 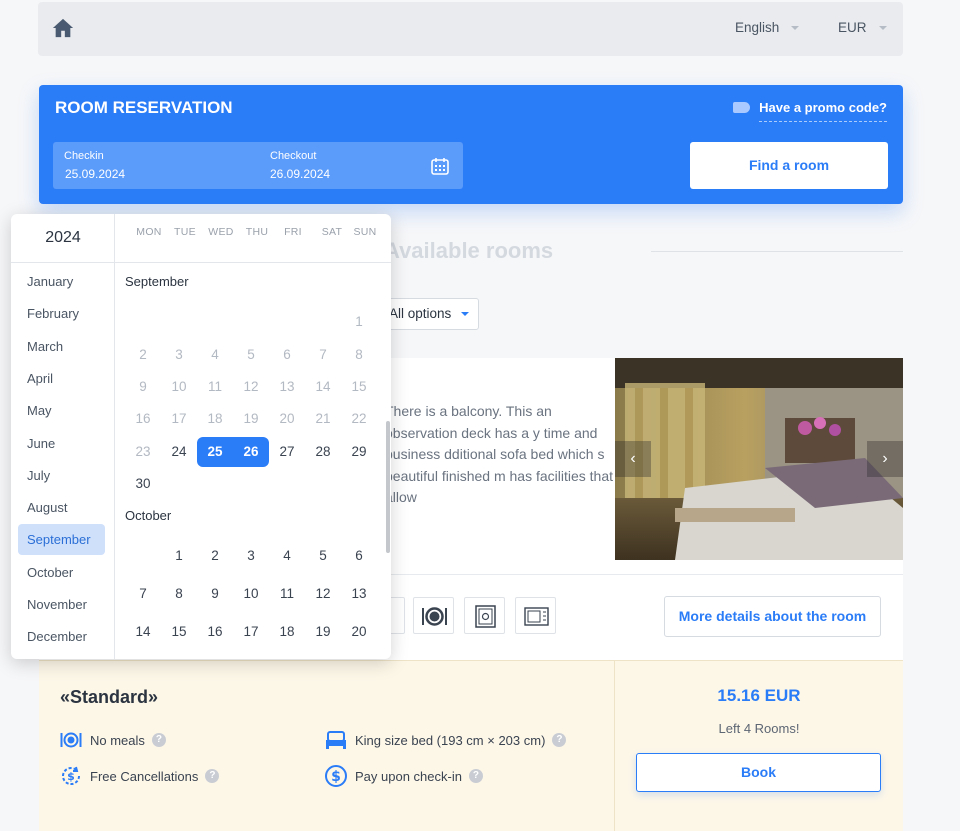 What do you see at coordinates (852, 27) in the screenshot?
I see `currency-label: EUR` at bounding box center [852, 27].